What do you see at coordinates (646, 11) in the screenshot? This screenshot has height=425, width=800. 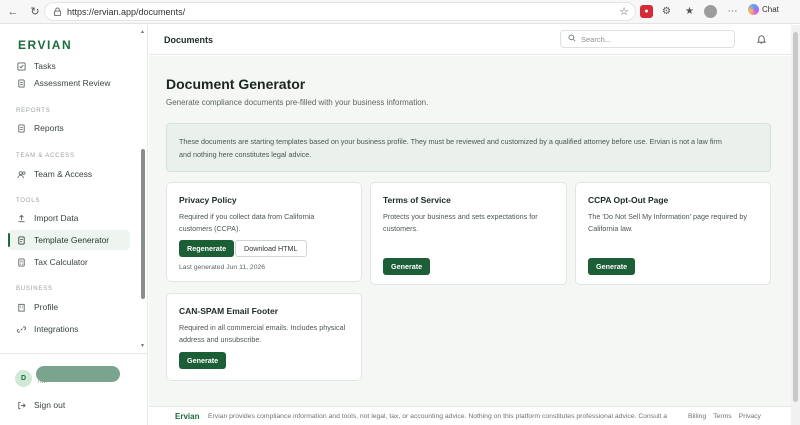 I see `extension-icon: ●` at bounding box center [646, 11].